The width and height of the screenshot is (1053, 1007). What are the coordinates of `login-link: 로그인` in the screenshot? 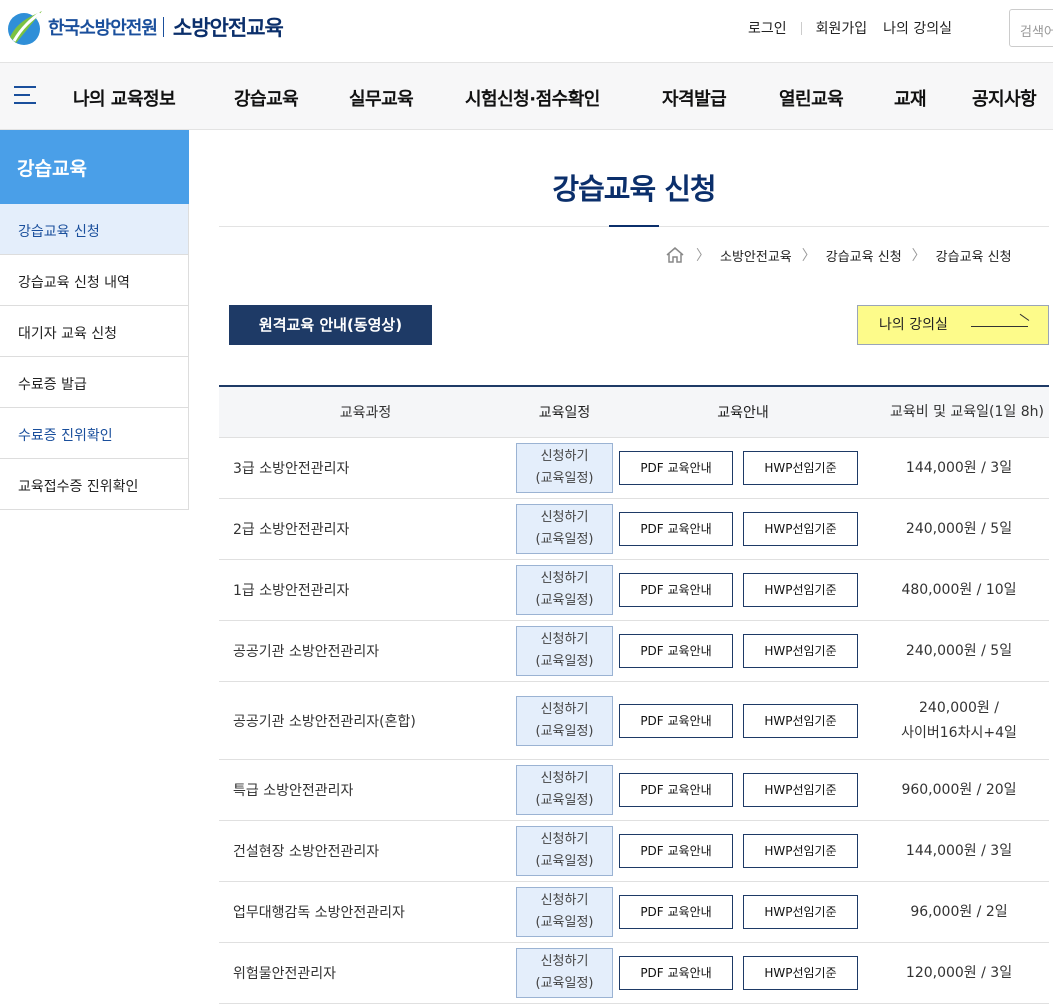 It's located at (767, 28).